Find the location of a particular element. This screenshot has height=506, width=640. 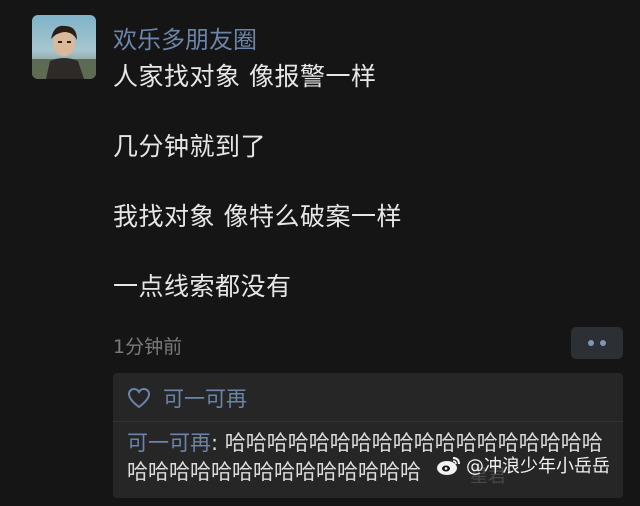

watermark-text: @冲浪少年小岳岳 is located at coordinates (538, 466).